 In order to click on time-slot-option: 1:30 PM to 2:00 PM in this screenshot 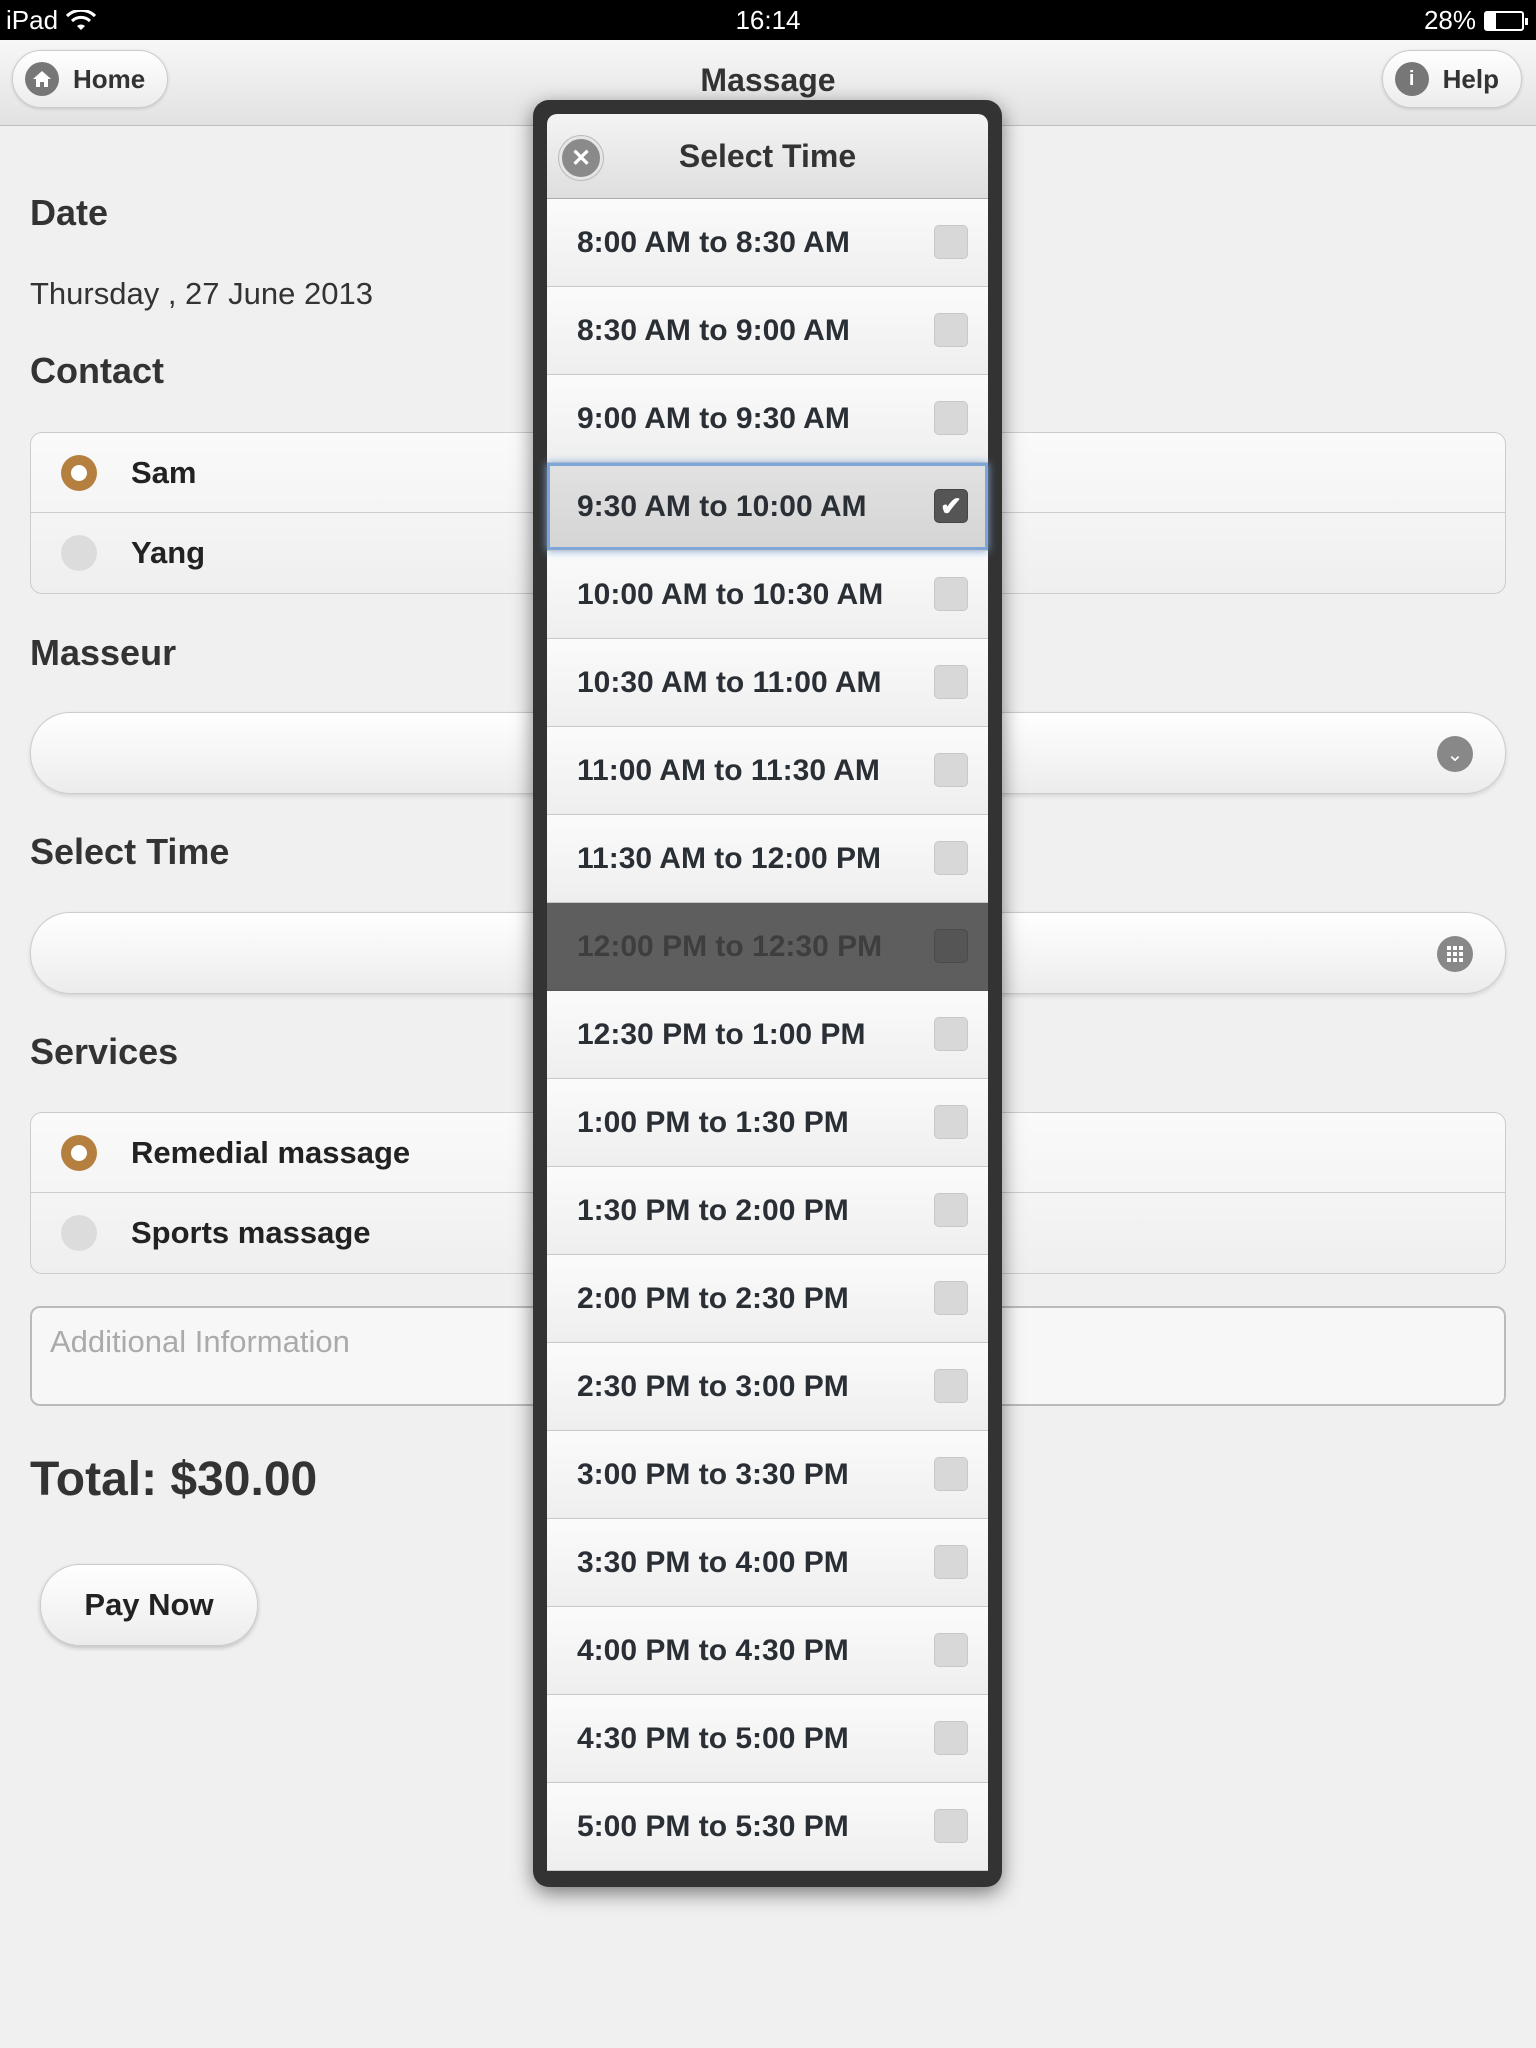, I will do `click(767, 1211)`.